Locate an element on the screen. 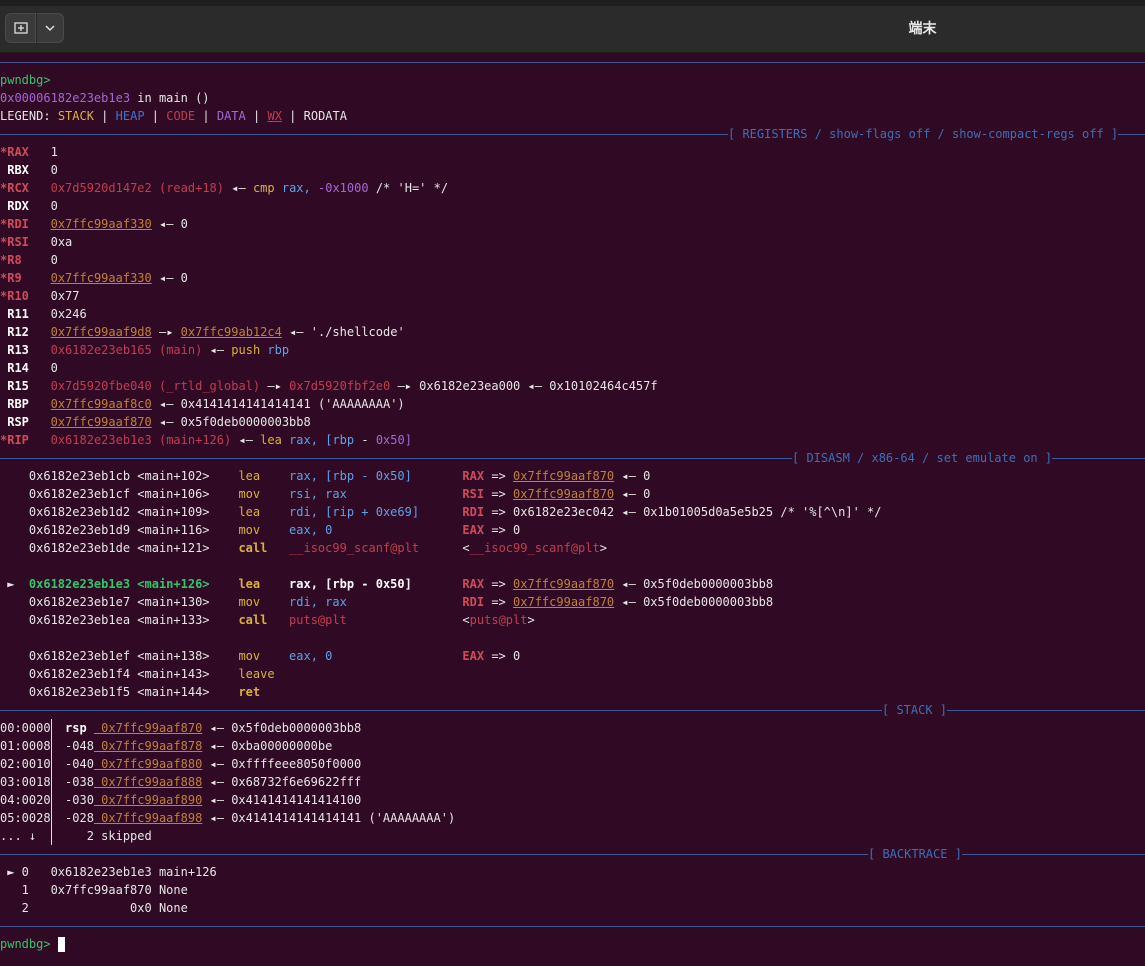 The height and width of the screenshot is (966, 1145). backtrace-divider is located at coordinates (572, 854).